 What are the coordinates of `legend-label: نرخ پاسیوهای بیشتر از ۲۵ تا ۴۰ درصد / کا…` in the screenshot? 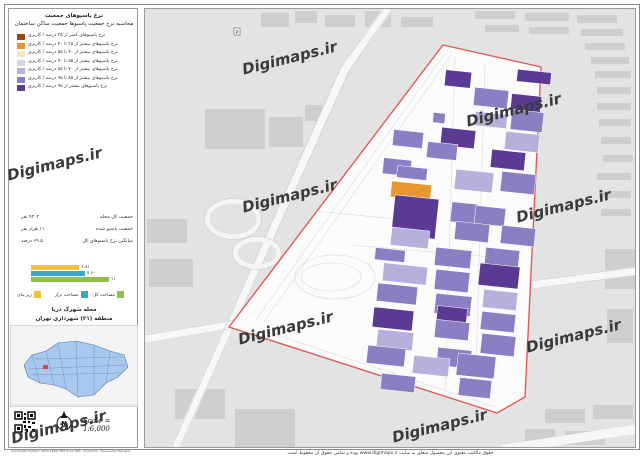 It's located at (73, 44).